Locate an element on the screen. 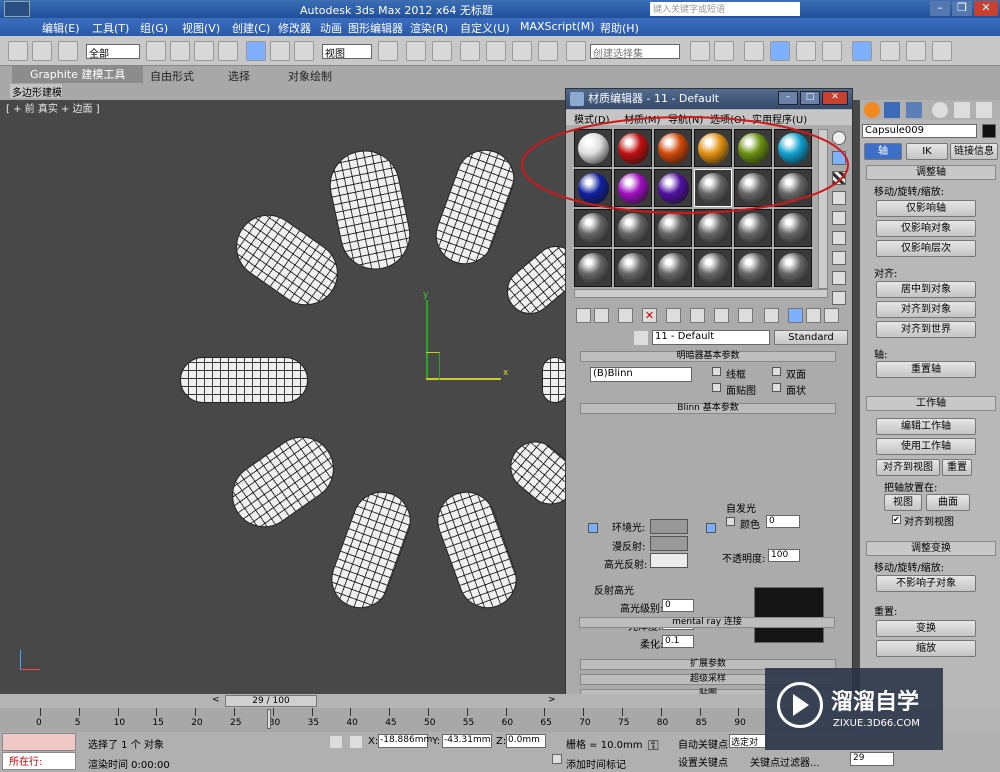 Image resolution: width=1000 pixels, height=772 pixels. display-tab-icon is located at coordinates (962, 110).